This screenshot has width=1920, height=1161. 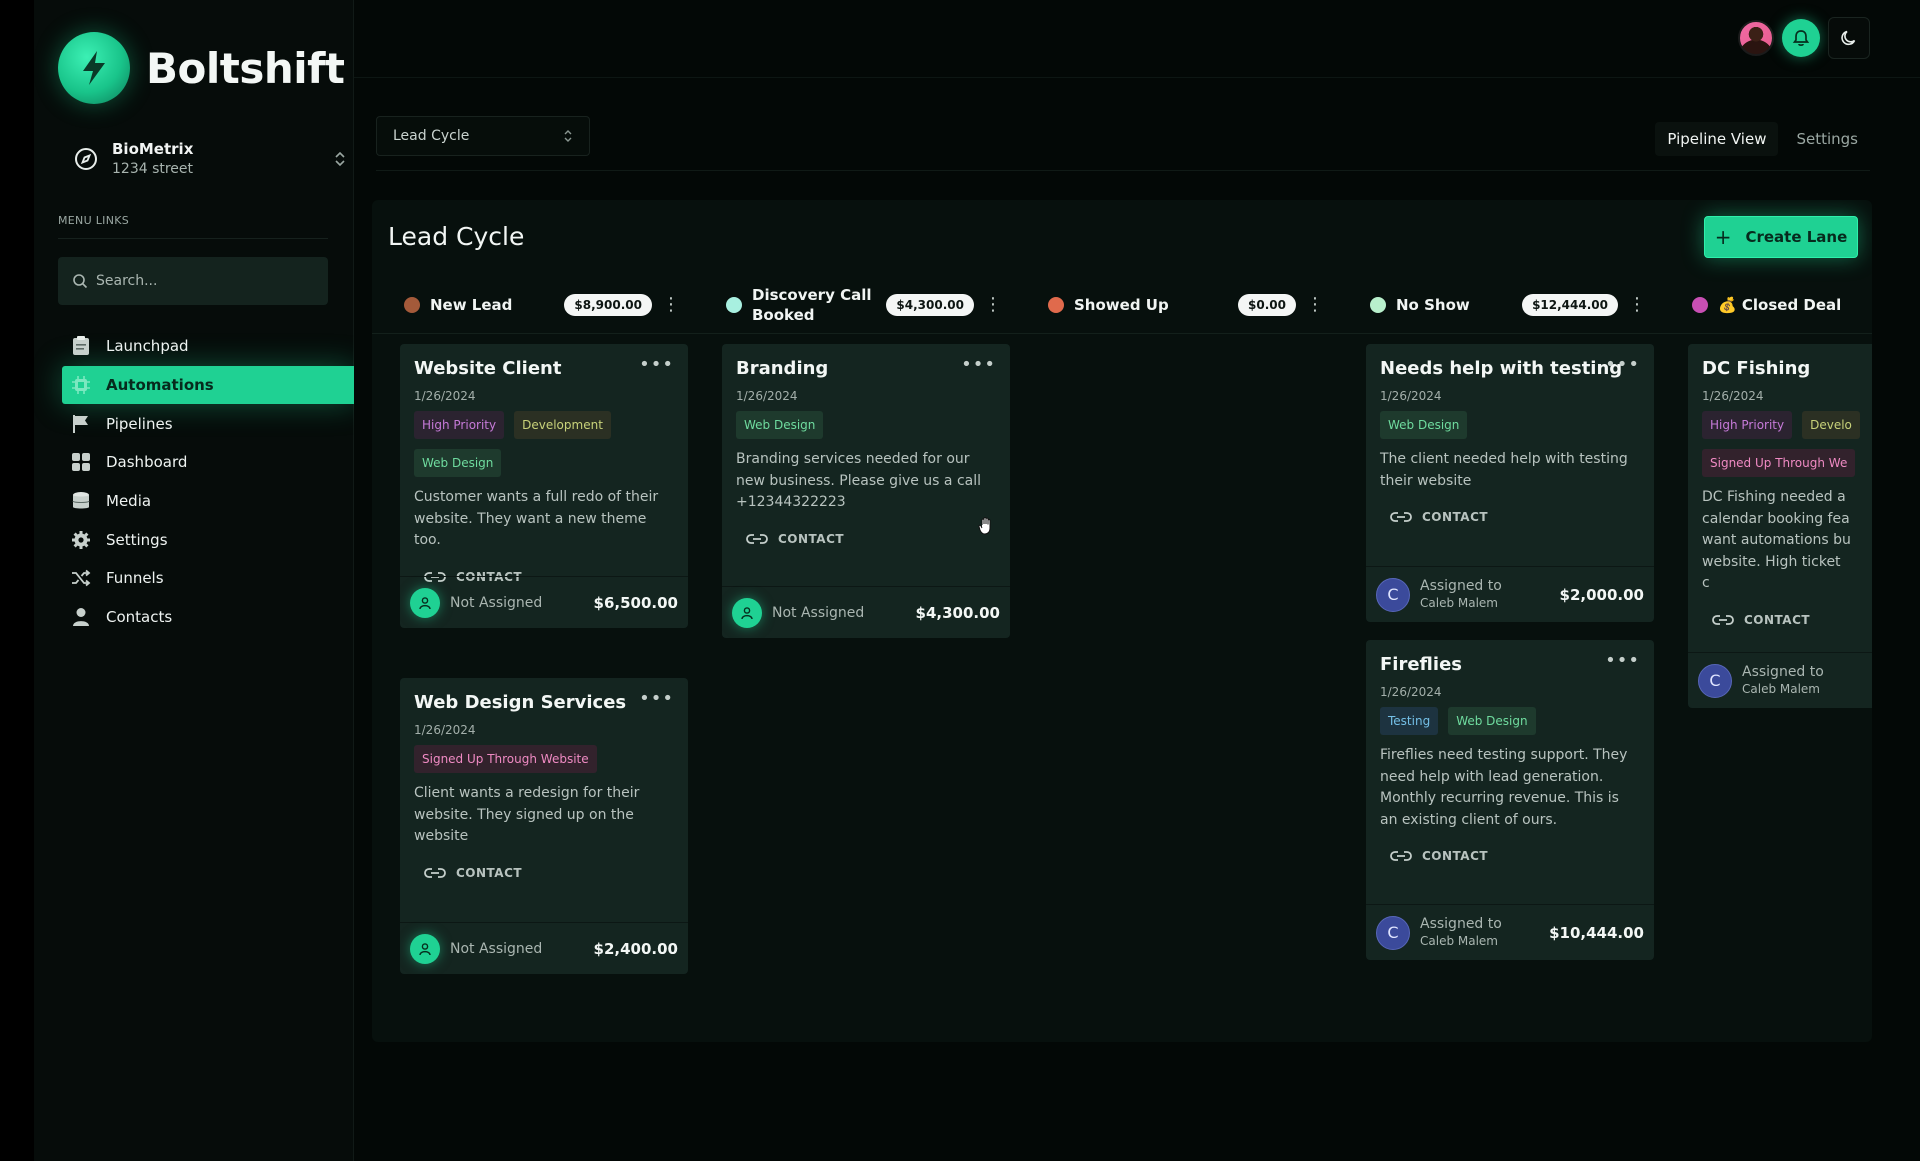 What do you see at coordinates (208, 346) in the screenshot?
I see `sidebar-item-launchpad: Launchpad` at bounding box center [208, 346].